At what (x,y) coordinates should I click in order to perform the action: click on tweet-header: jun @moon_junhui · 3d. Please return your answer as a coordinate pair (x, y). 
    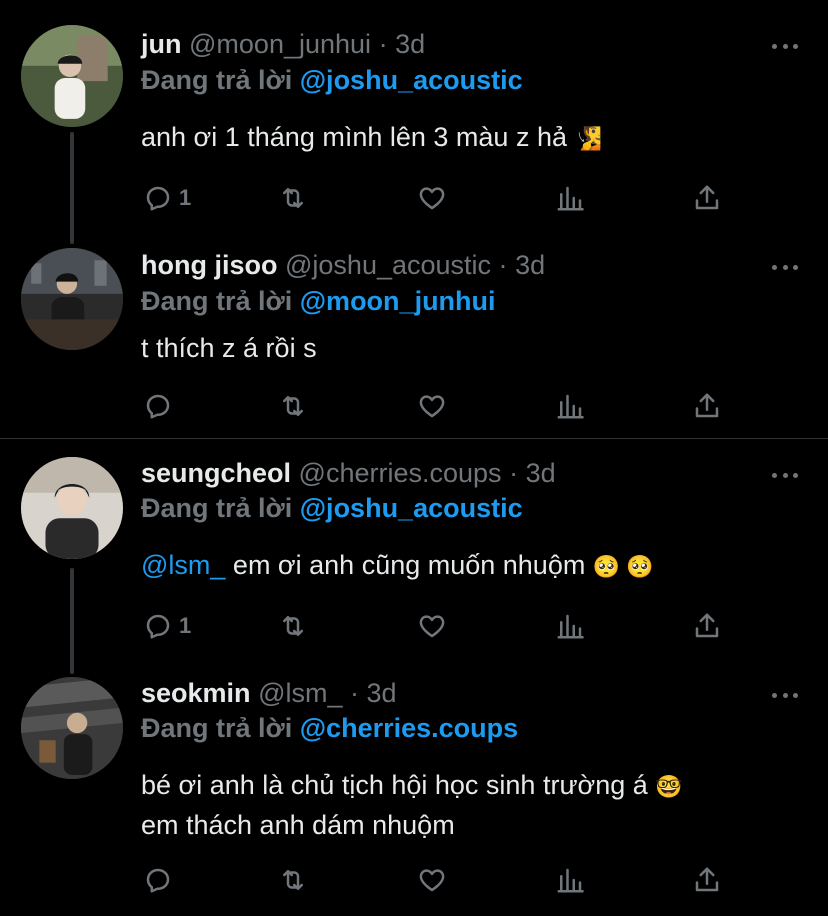
    Looking at the image, I should click on (283, 44).